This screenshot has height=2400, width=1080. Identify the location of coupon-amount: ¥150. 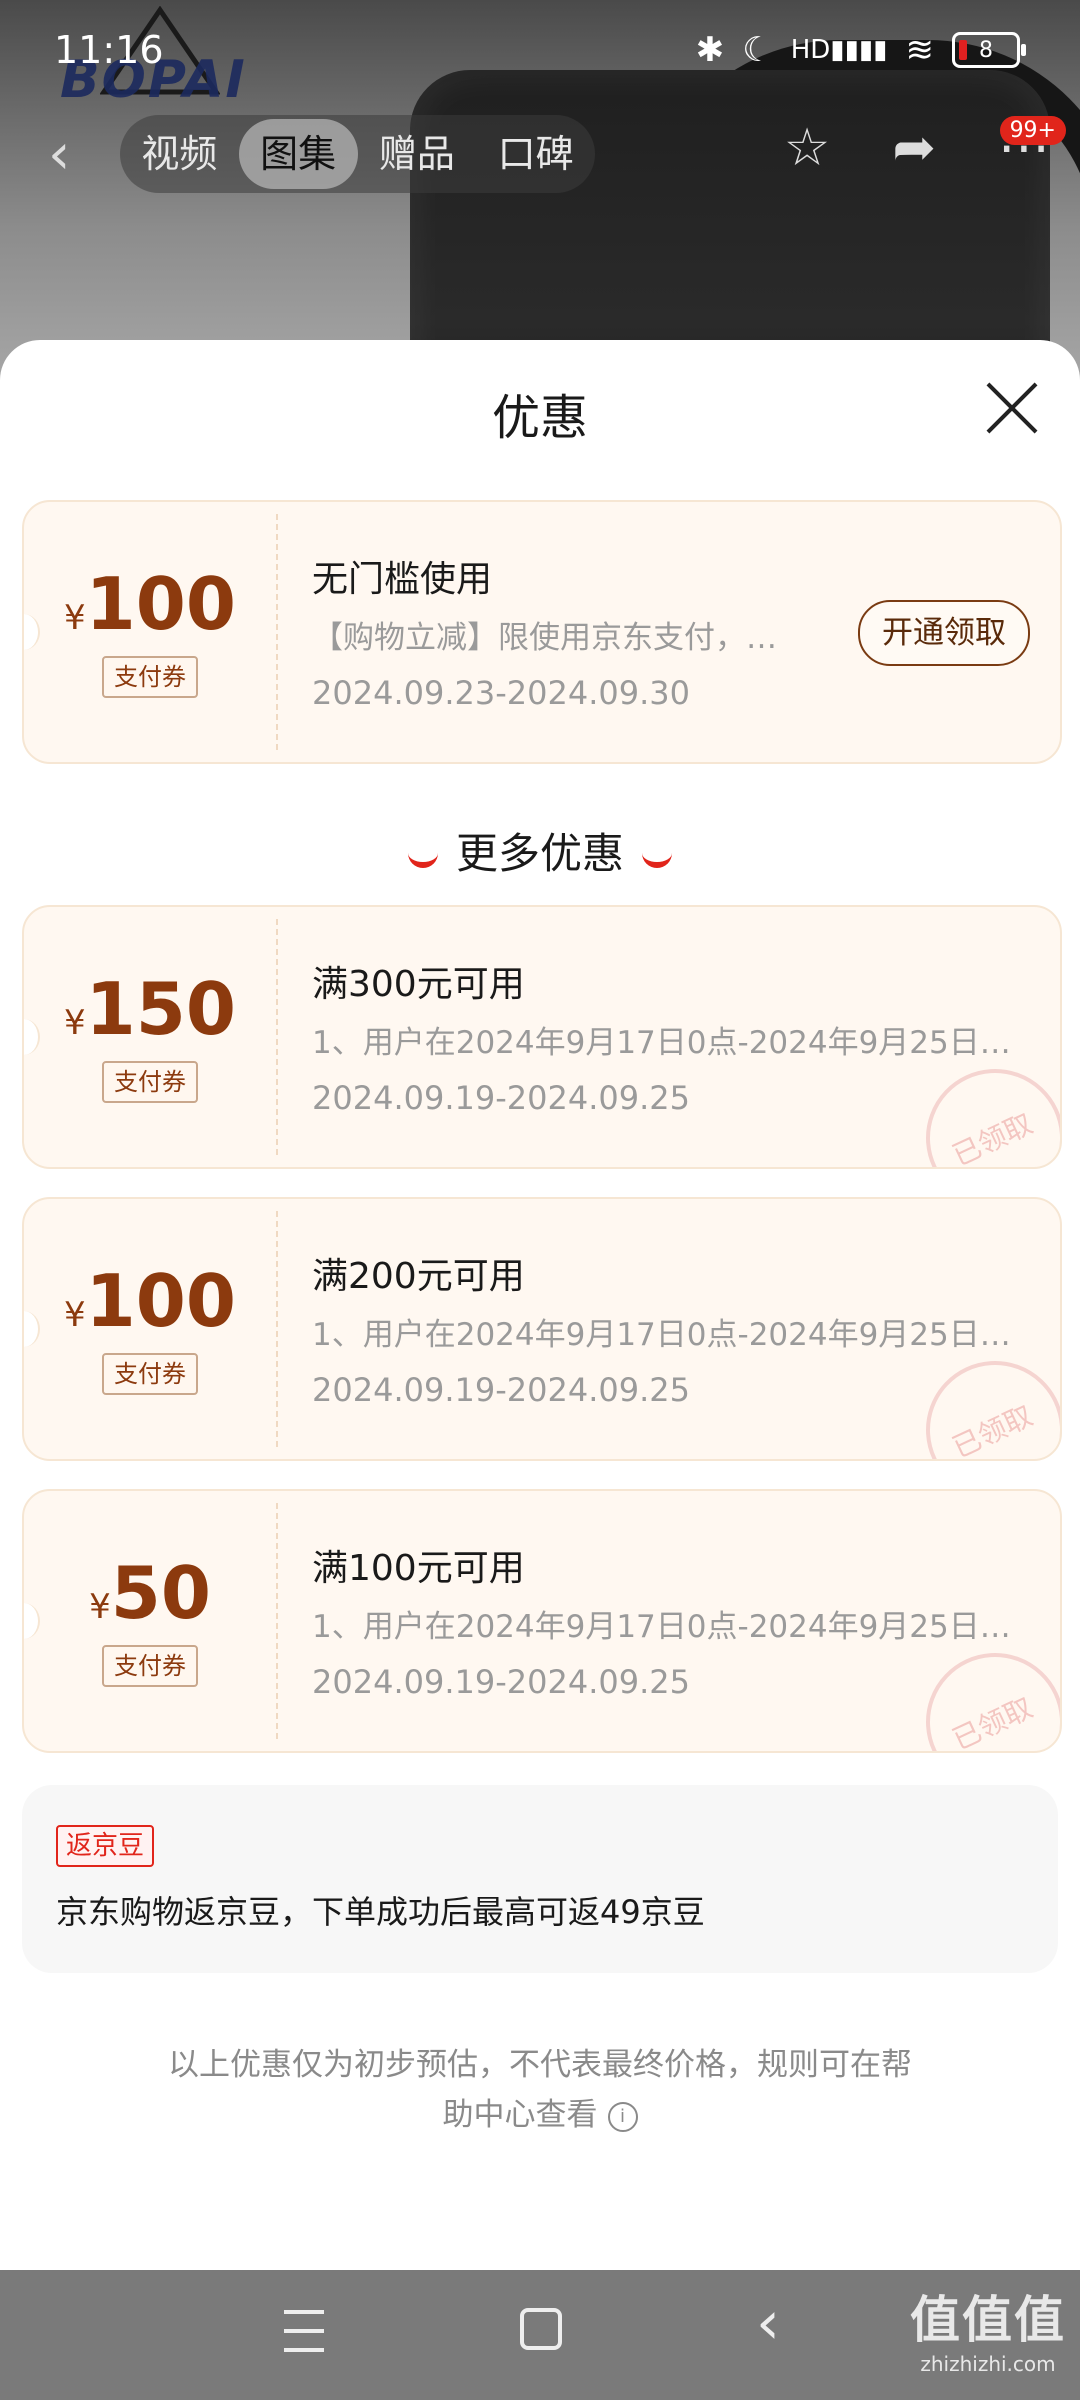
(150, 1009).